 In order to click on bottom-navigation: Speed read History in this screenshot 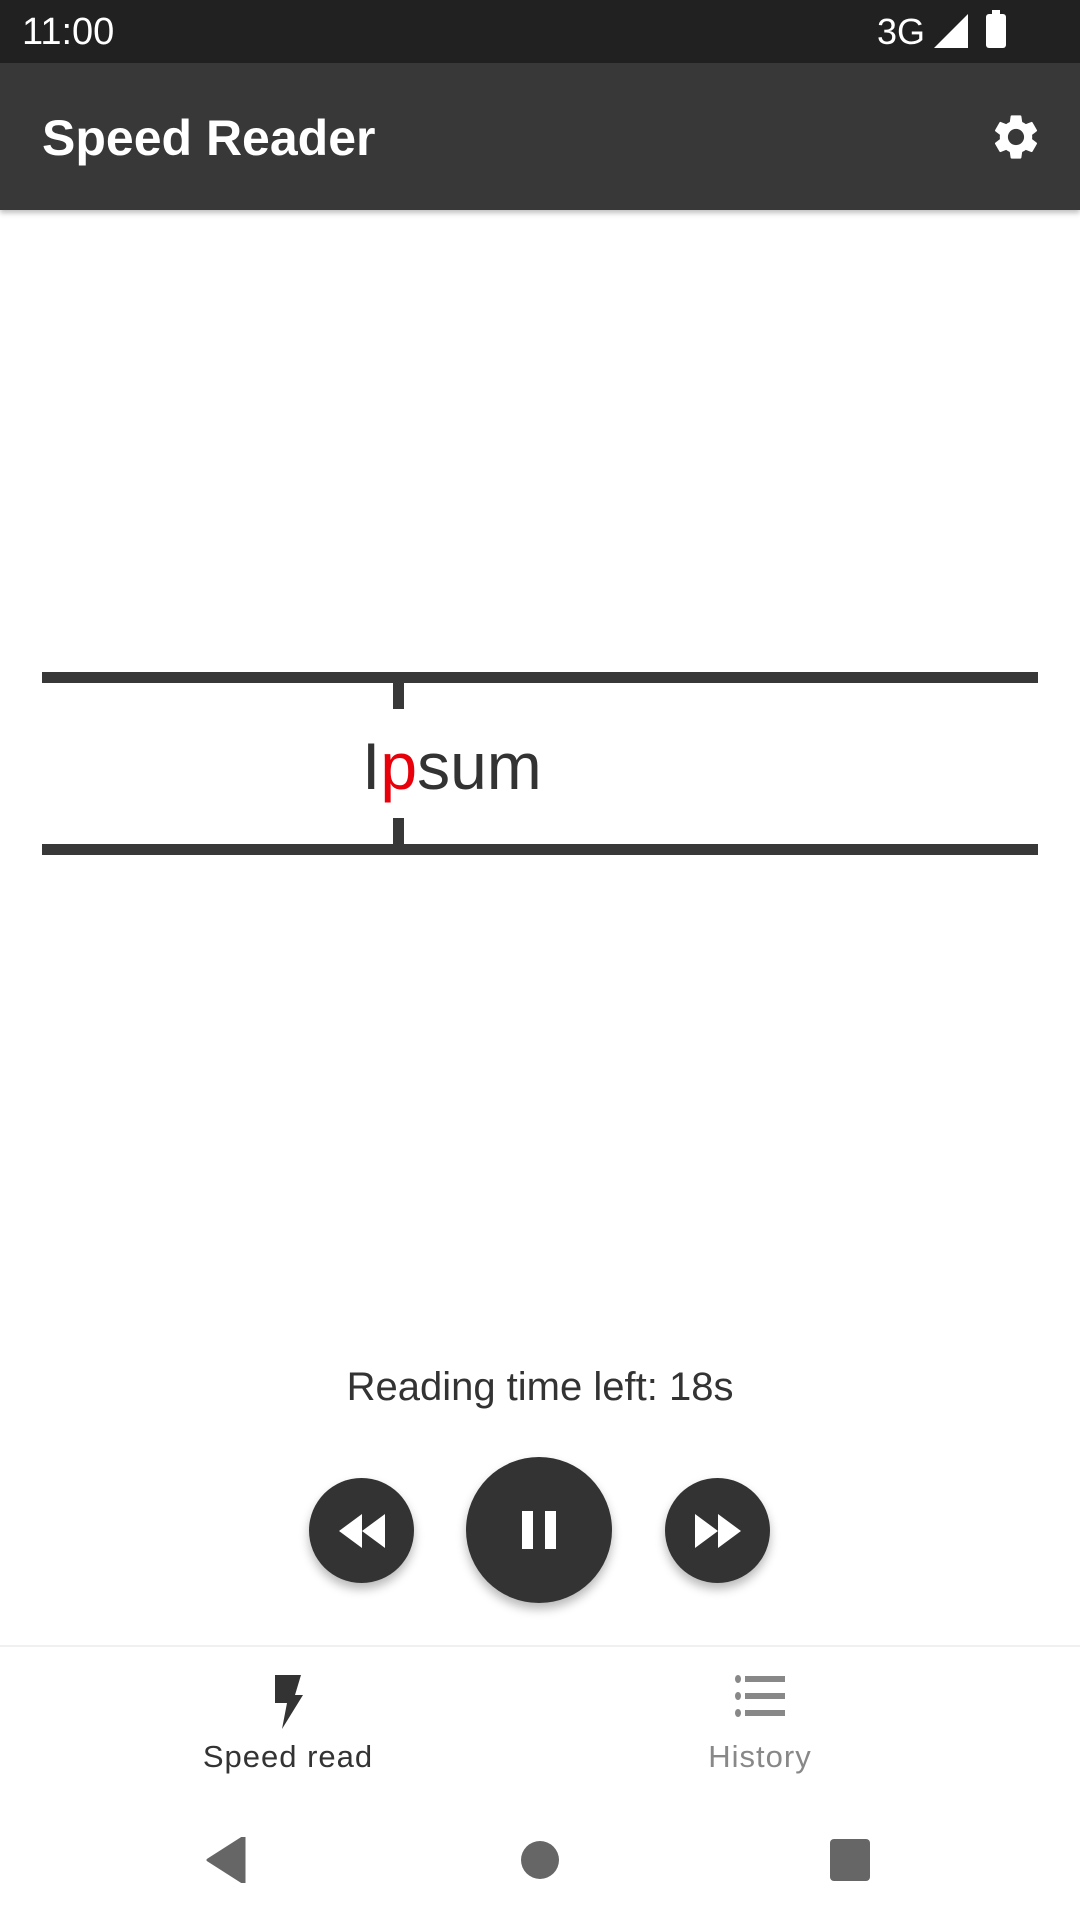, I will do `click(540, 1721)`.